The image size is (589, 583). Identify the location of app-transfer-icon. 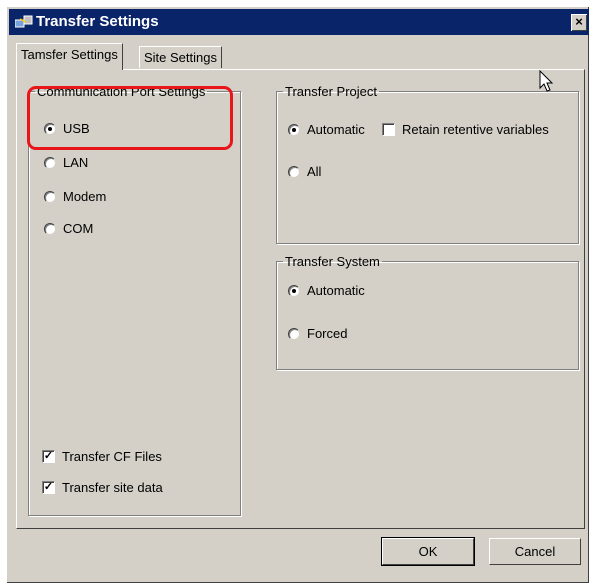
(24, 21).